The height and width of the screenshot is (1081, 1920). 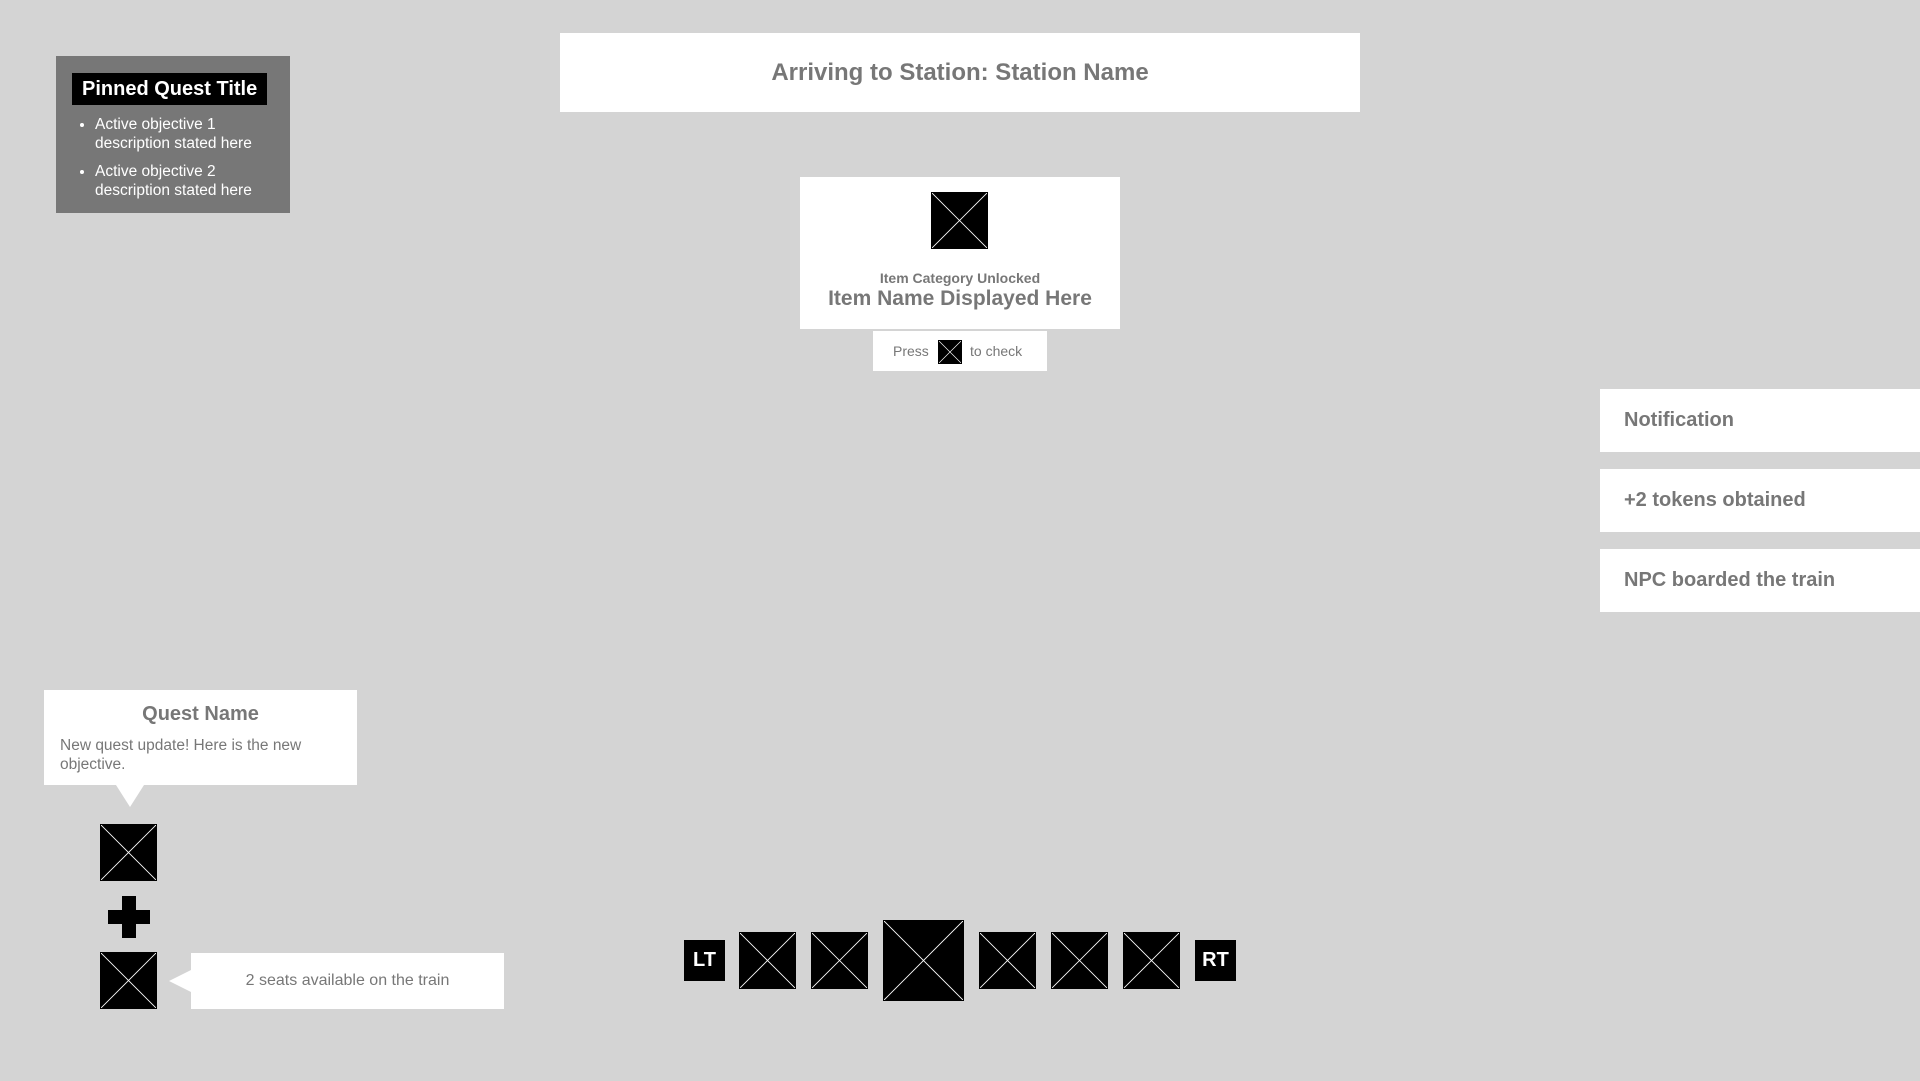 What do you see at coordinates (960, 278) in the screenshot?
I see `item-category: Item Category Unlocked` at bounding box center [960, 278].